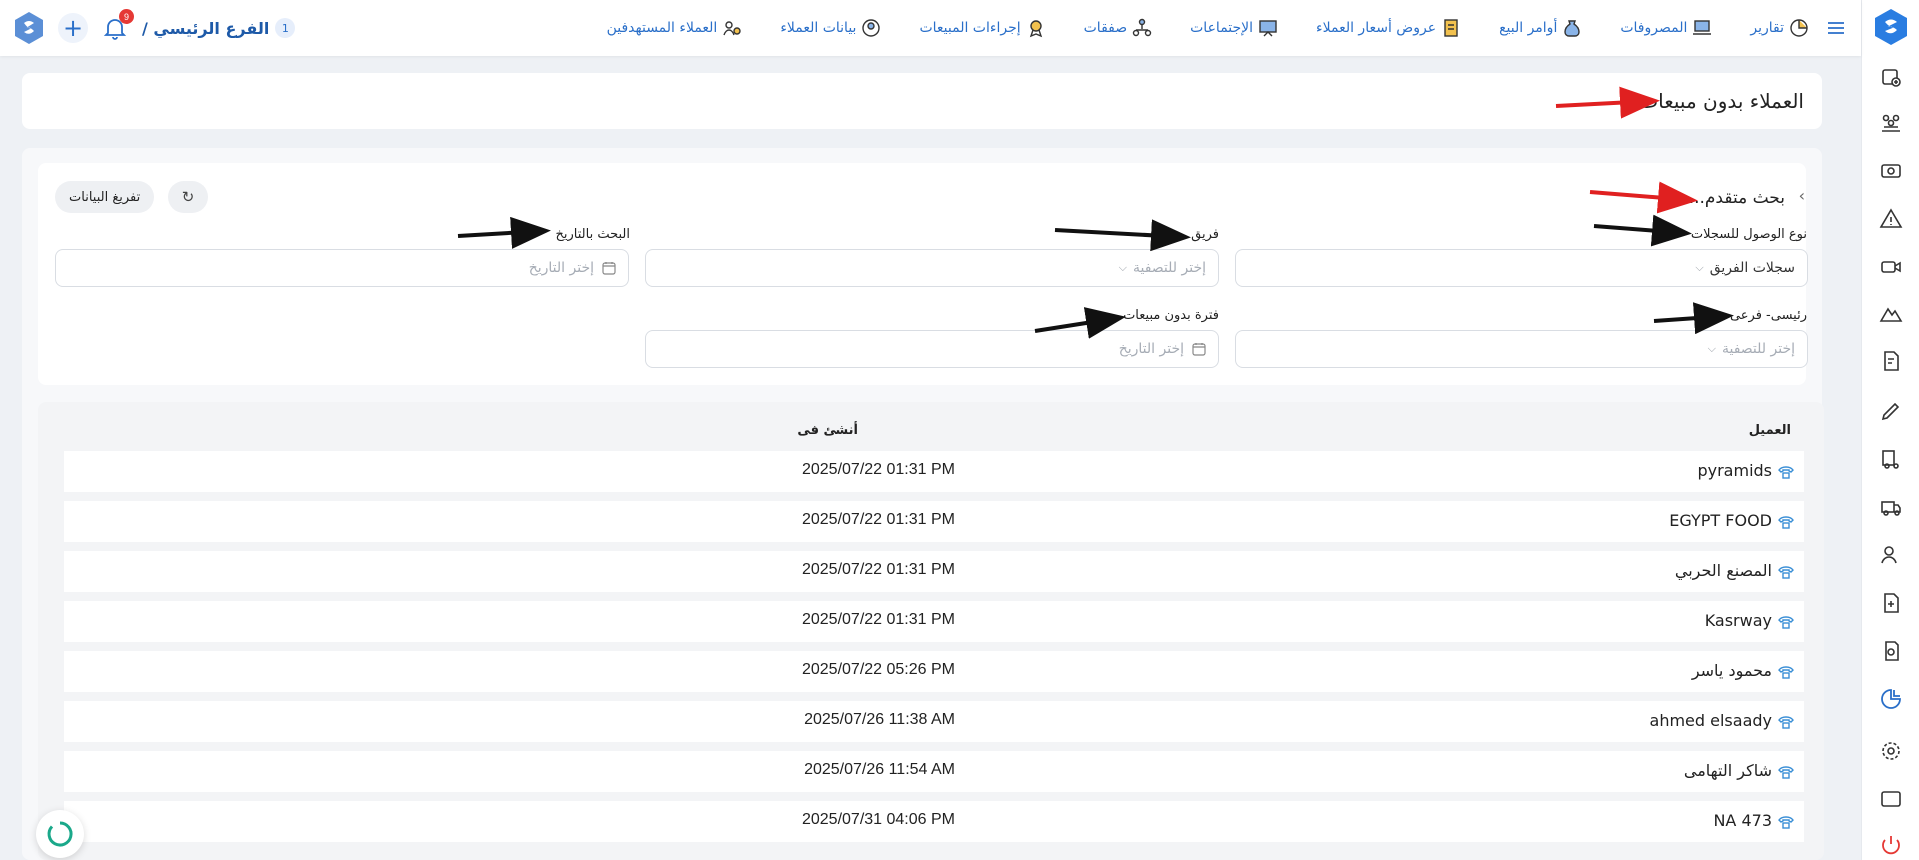 Image resolution: width=1919 pixels, height=860 pixels. Describe the element at coordinates (1723, 570) in the screenshot. I see `customer-name: المصنع الحربي` at that location.